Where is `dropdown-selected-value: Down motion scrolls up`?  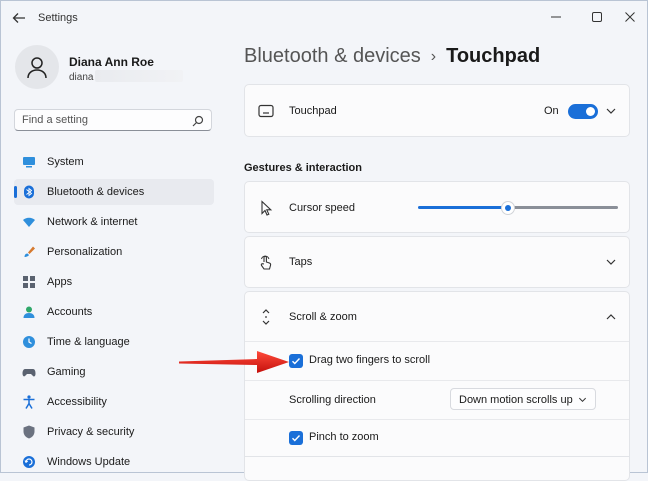
dropdown-selected-value: Down motion scrolls up is located at coordinates (516, 400).